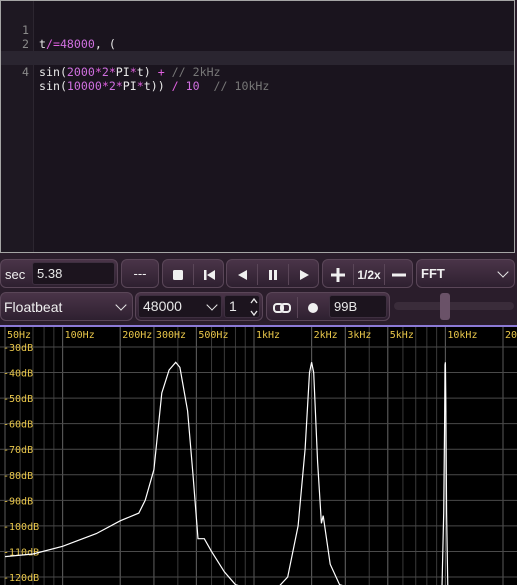 Image resolution: width=517 pixels, height=585 pixels. What do you see at coordinates (462, 335) in the screenshot?
I see `frequency-tick-label: 10kHz` at bounding box center [462, 335].